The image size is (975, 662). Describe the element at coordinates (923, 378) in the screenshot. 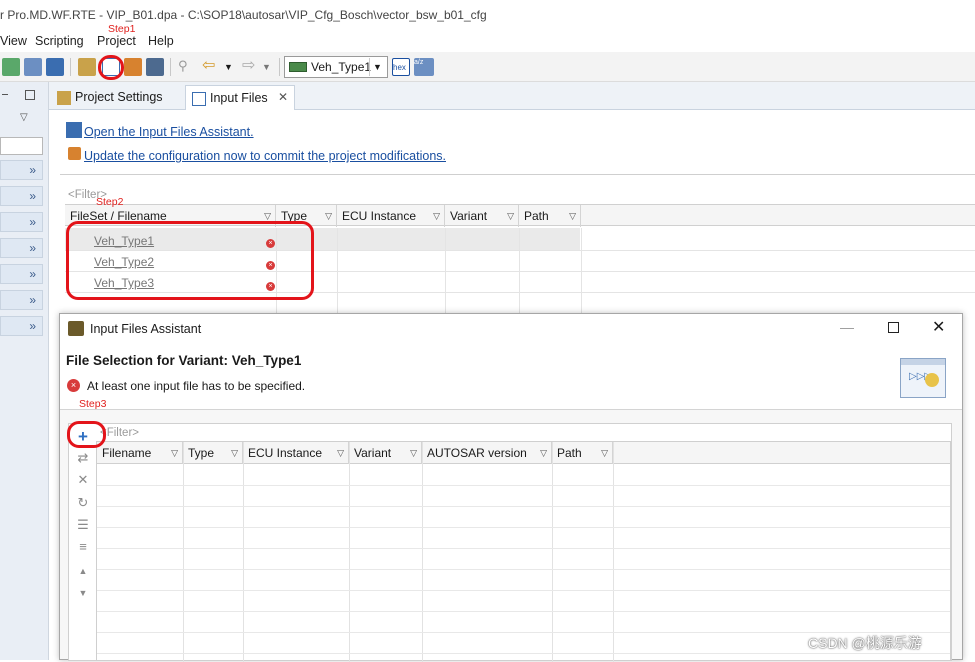

I see `wizard-banner-icon: ▷▷▷` at that location.